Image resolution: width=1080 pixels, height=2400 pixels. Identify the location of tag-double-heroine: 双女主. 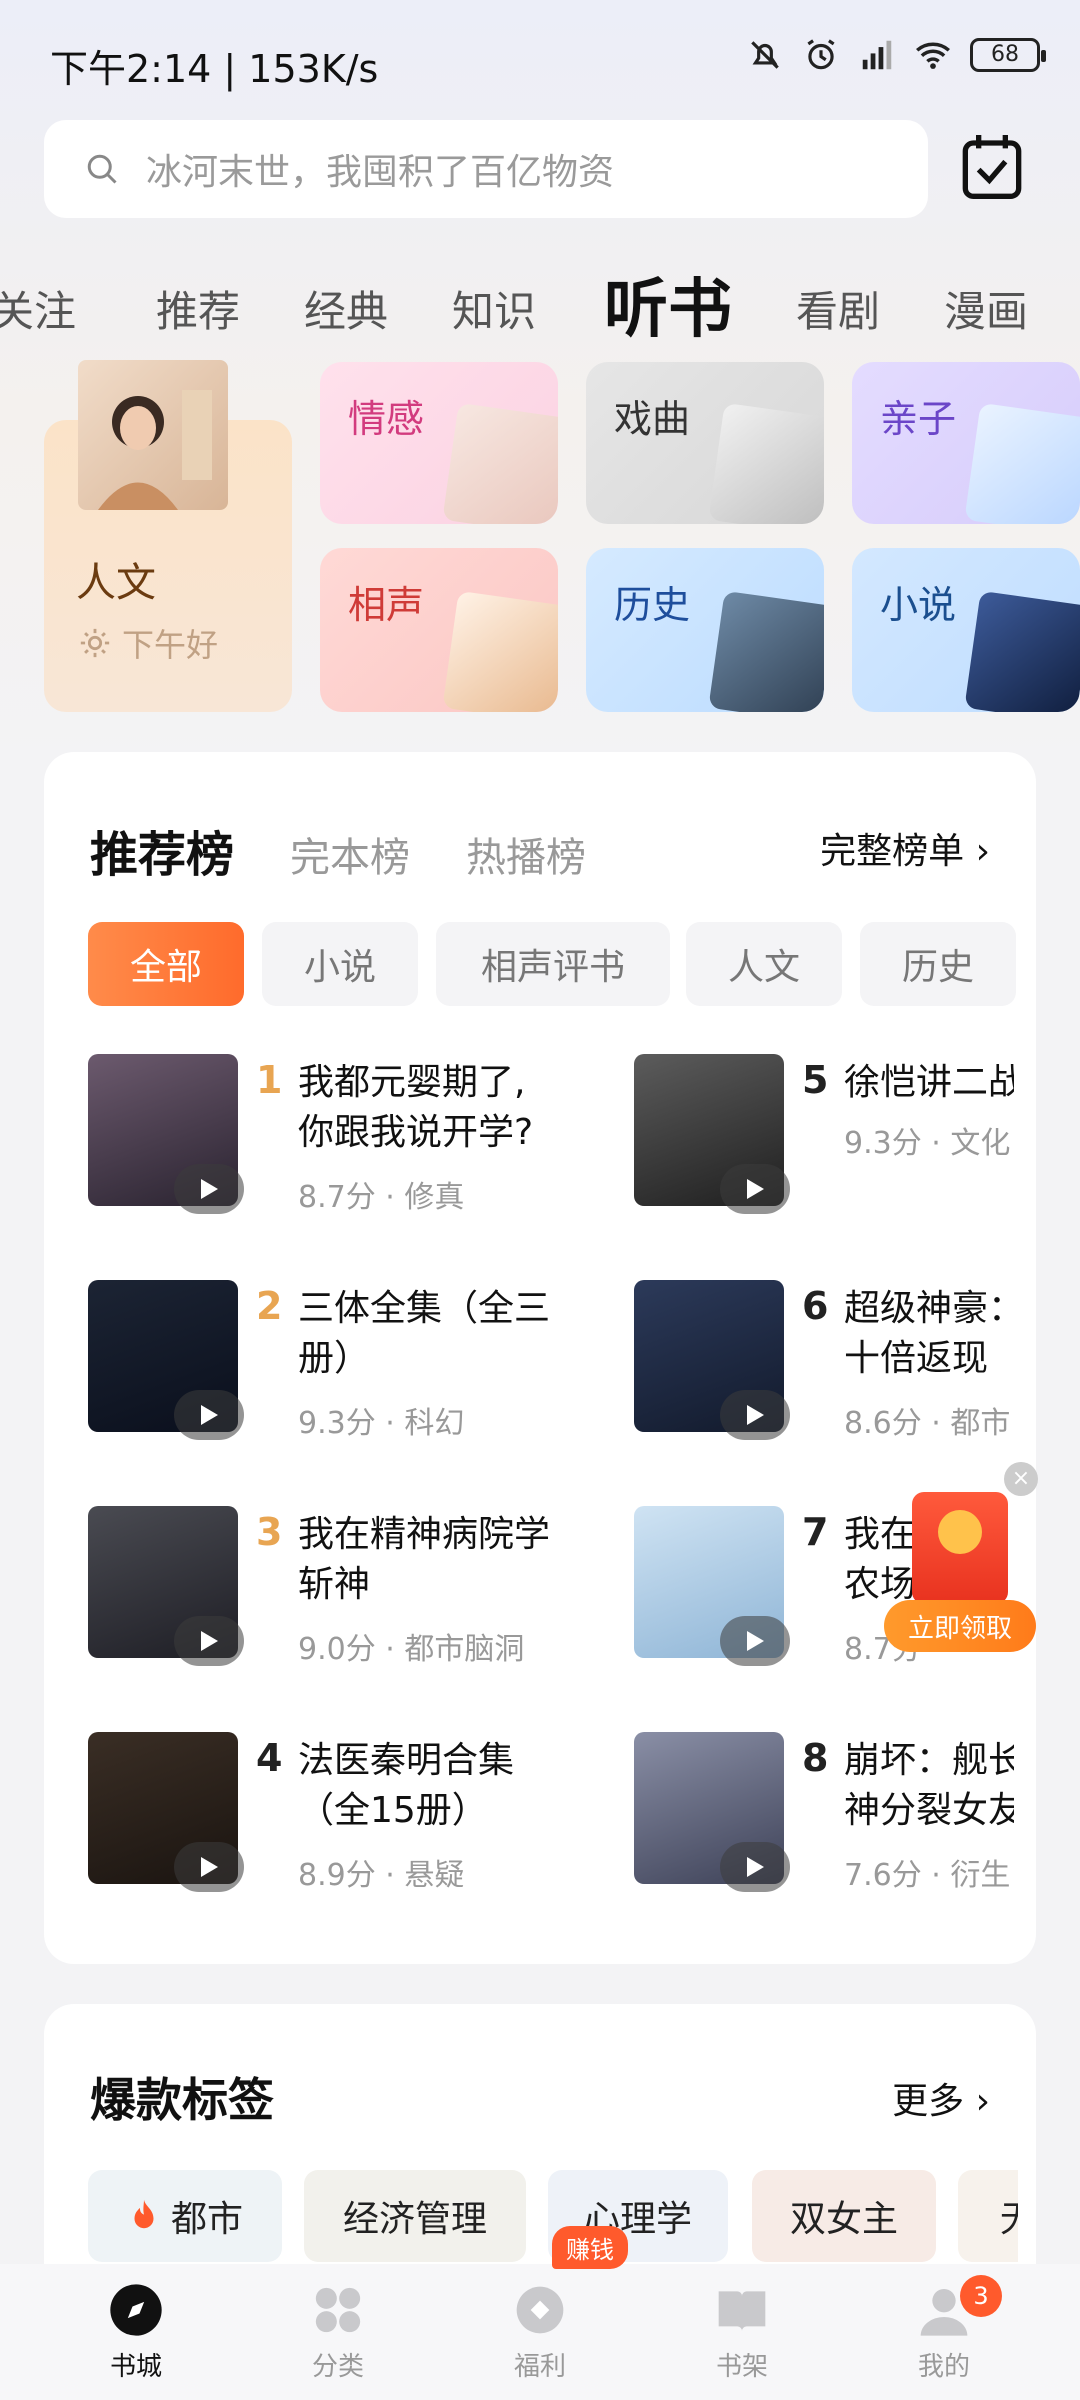
(844, 2216).